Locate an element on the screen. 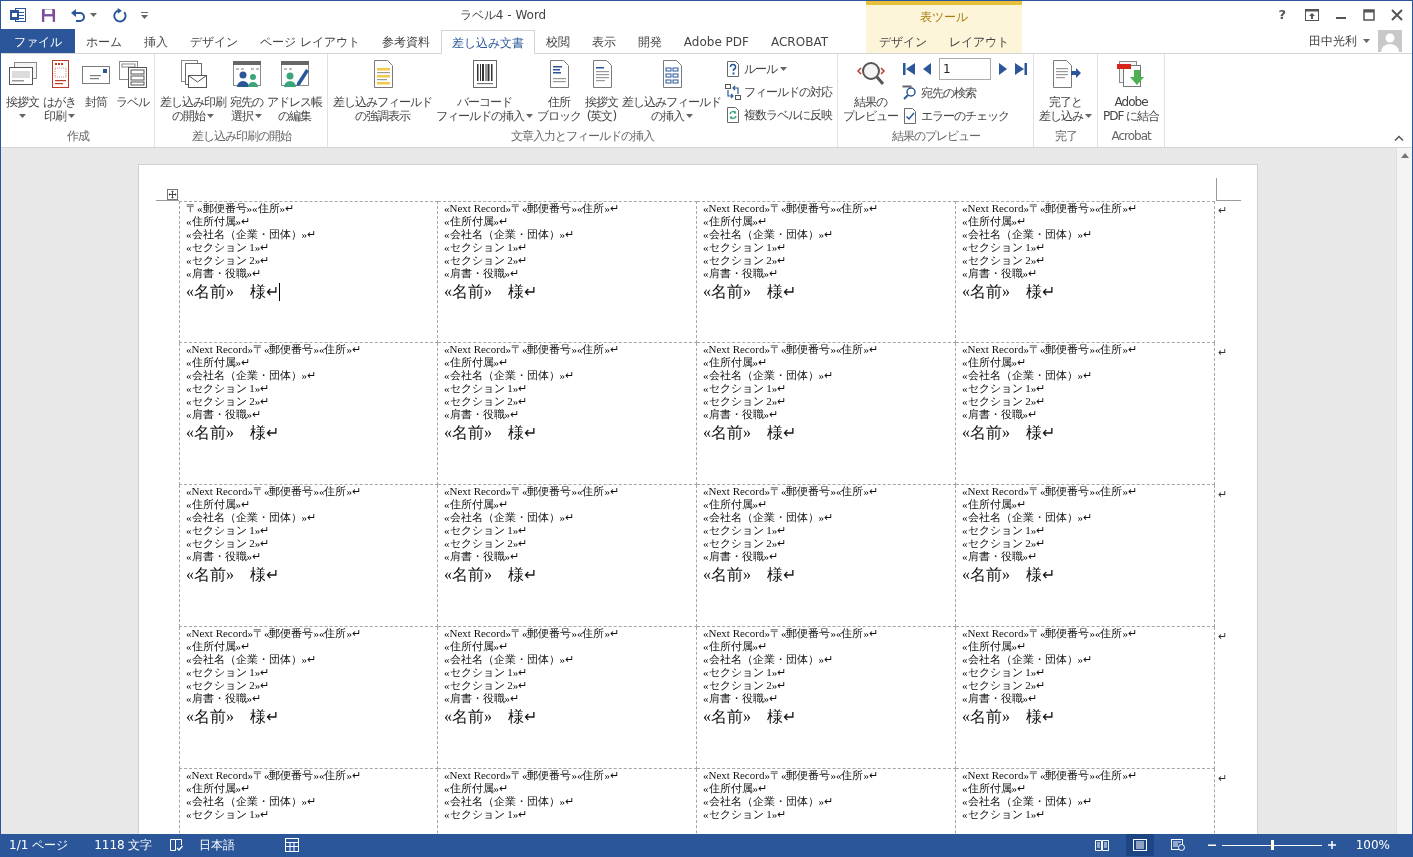  table-document-icon is located at coordinates (291, 845).